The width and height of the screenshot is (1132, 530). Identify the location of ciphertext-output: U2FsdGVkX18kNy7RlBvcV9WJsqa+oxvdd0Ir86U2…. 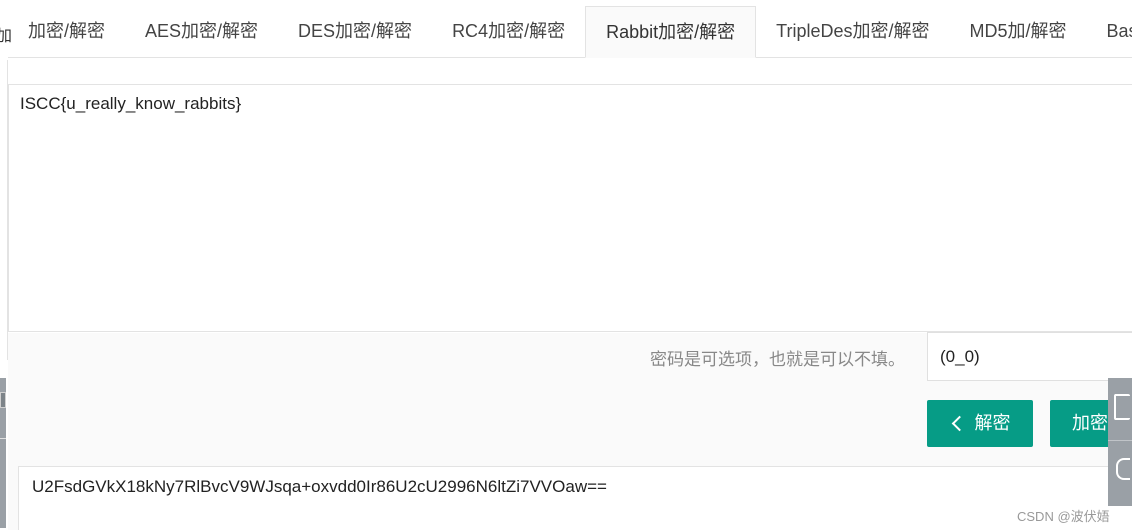
(575, 498).